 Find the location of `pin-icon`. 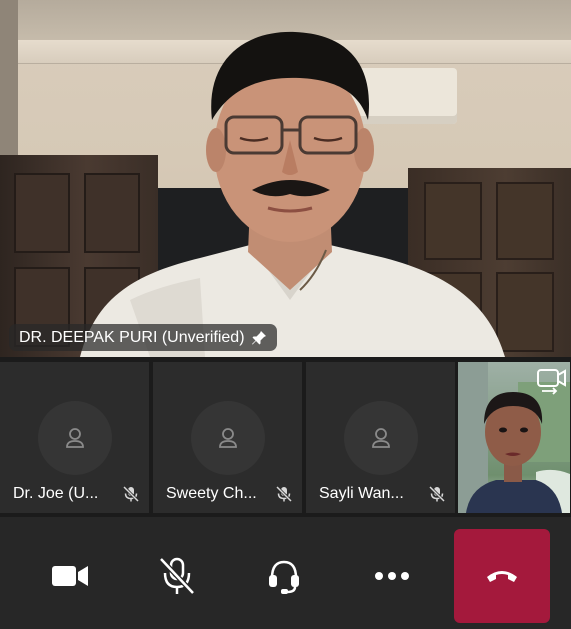

pin-icon is located at coordinates (258, 337).